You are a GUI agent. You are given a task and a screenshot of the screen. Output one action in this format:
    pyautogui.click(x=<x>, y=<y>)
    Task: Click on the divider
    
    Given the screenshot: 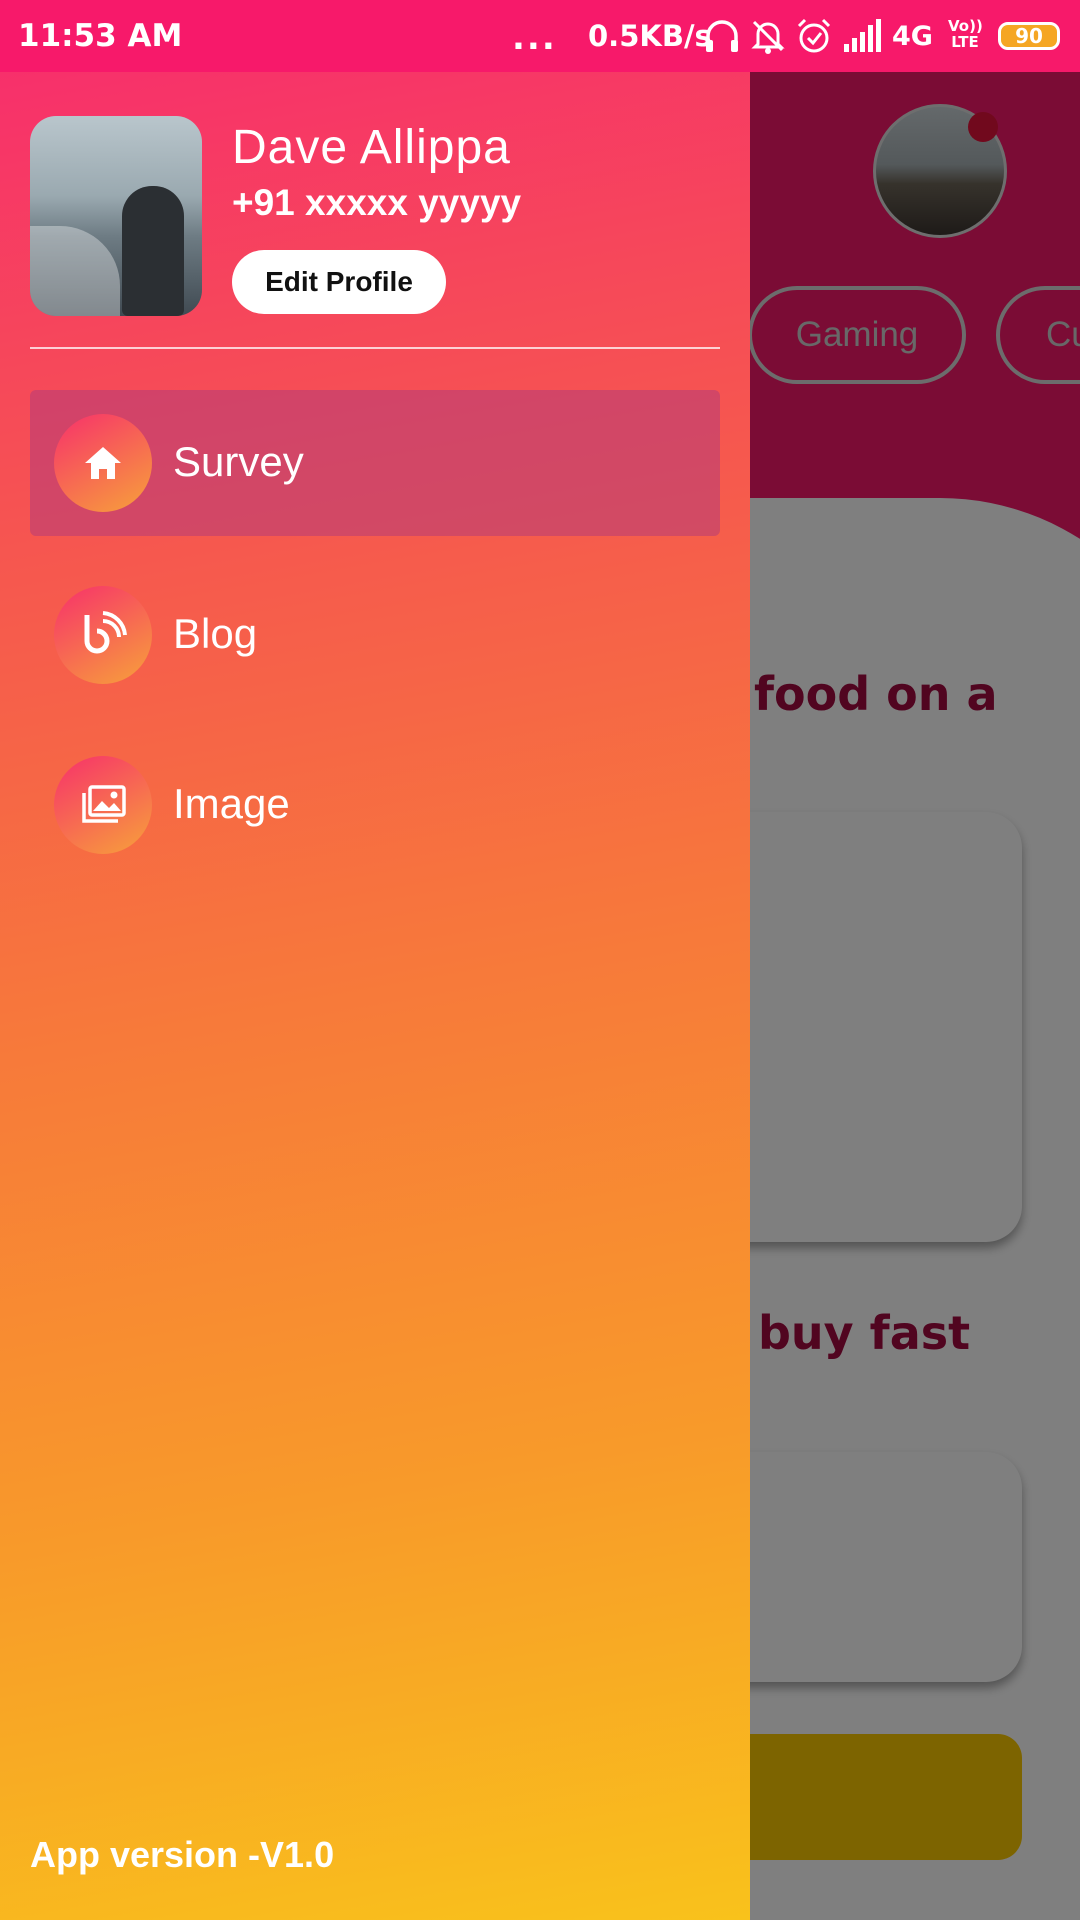 What is the action you would take?
    pyautogui.click(x=375, y=348)
    